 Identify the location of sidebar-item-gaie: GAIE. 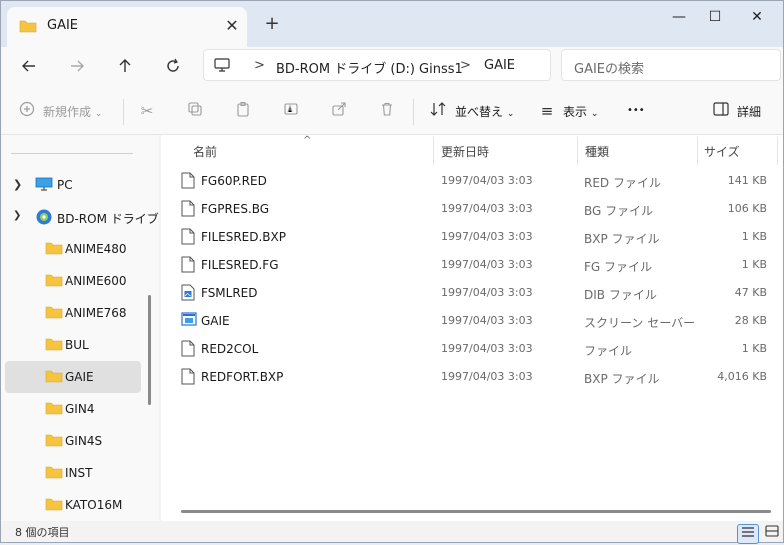
(73, 377).